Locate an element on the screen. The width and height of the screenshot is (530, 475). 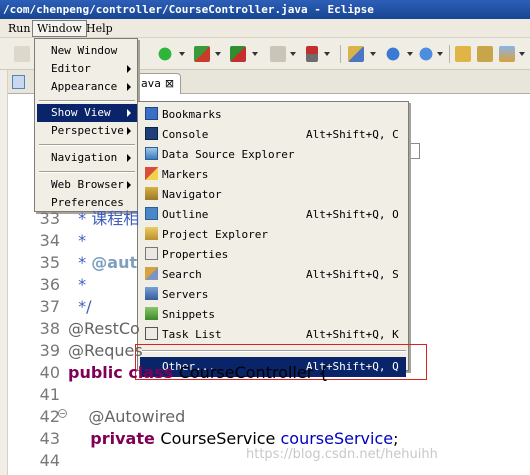
open-type-icon is located at coordinates (463, 54).